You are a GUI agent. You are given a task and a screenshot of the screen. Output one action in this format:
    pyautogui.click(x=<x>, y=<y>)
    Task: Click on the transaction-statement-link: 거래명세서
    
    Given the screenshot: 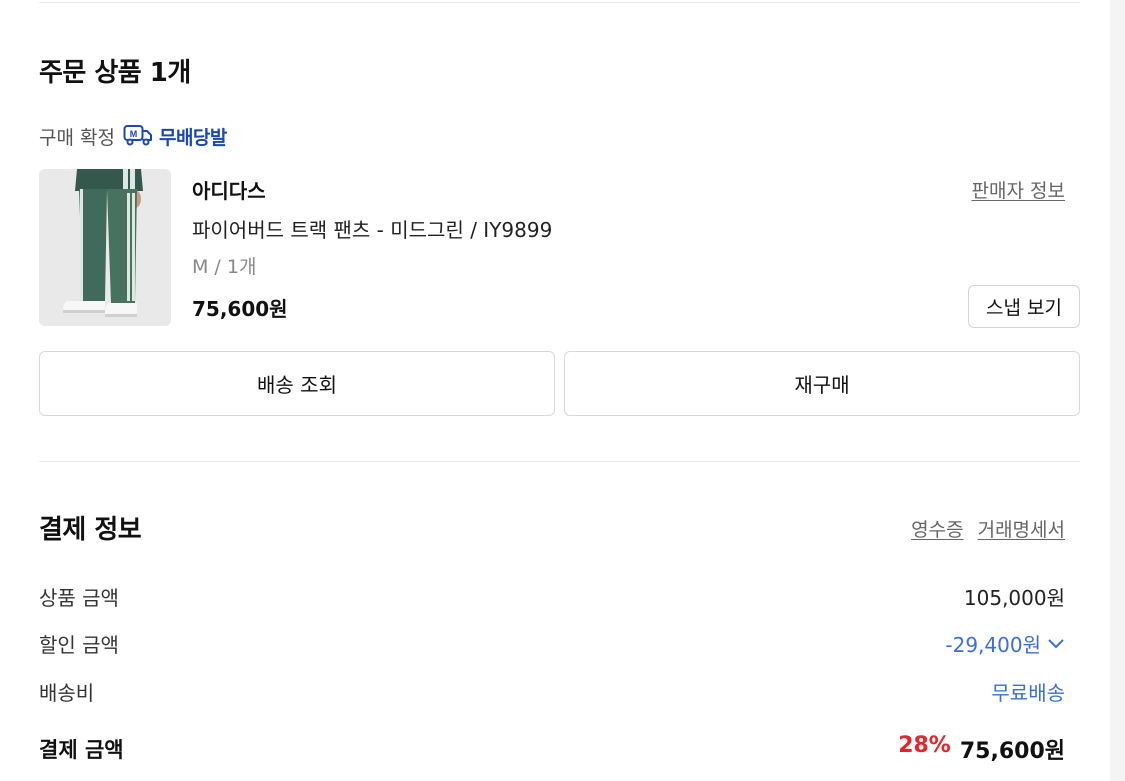 What is the action you would take?
    pyautogui.click(x=1021, y=528)
    